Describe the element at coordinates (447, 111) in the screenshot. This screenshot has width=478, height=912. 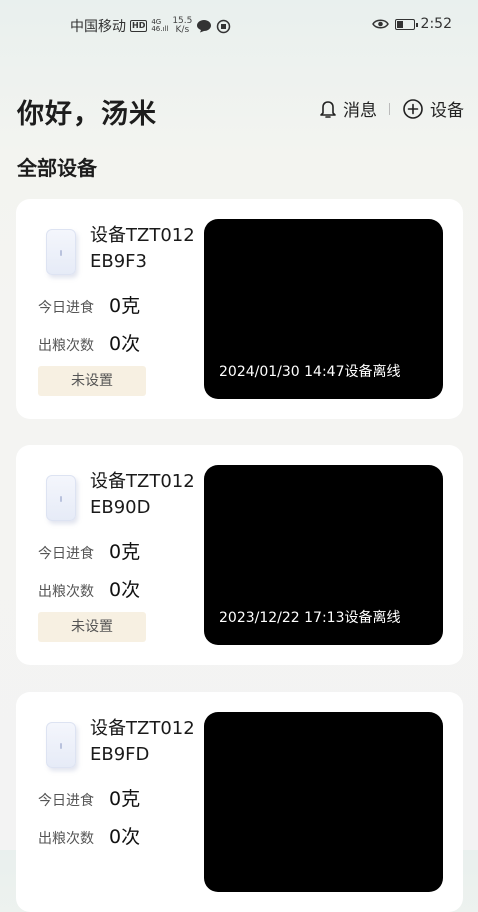
I see `add-device-label: 设备` at that location.